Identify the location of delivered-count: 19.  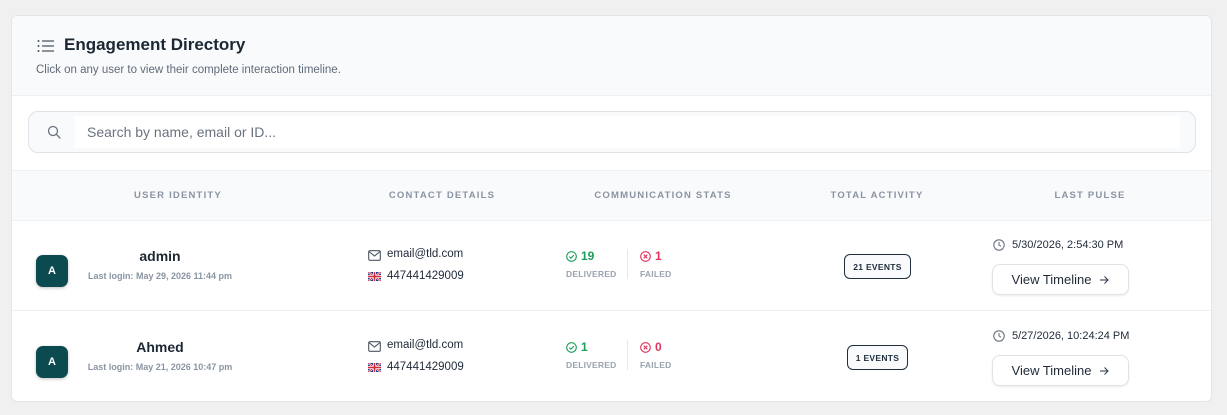
(588, 256).